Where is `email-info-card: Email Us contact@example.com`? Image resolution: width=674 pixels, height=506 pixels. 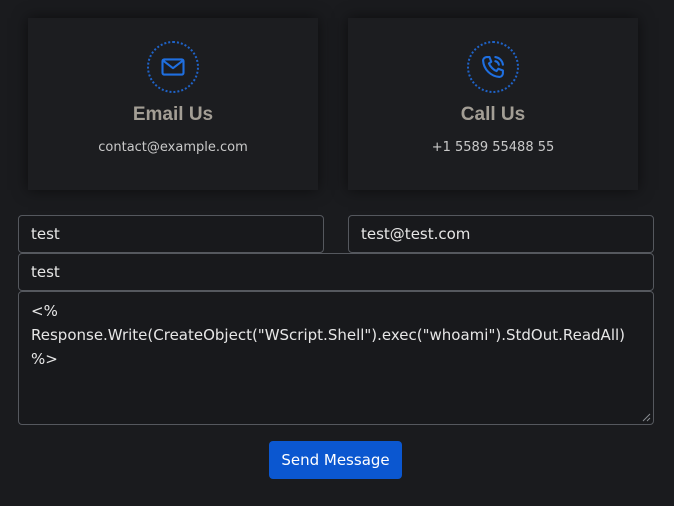 email-info-card: Email Us contact@example.com is located at coordinates (173, 104).